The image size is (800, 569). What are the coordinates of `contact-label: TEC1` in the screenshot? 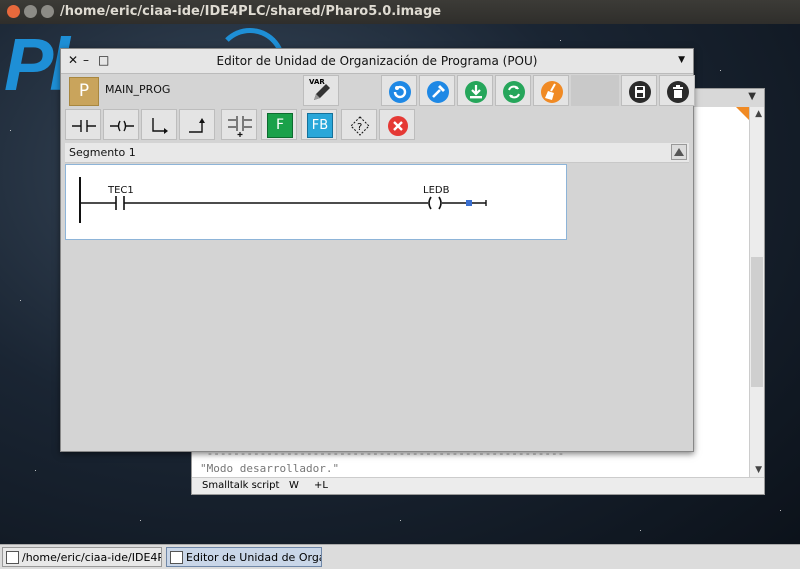 It's located at (121, 190).